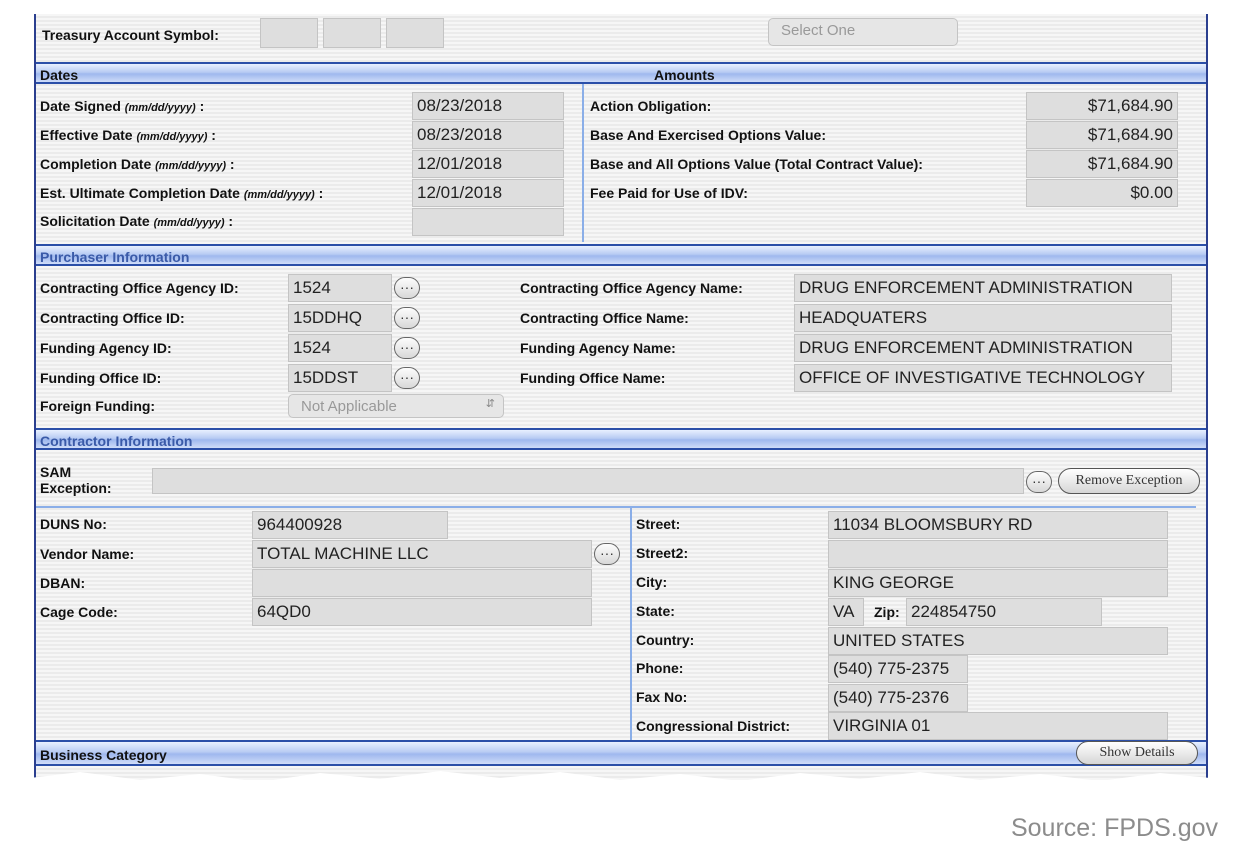 The image size is (1240, 846). I want to click on country-label: Country:, so click(665, 640).